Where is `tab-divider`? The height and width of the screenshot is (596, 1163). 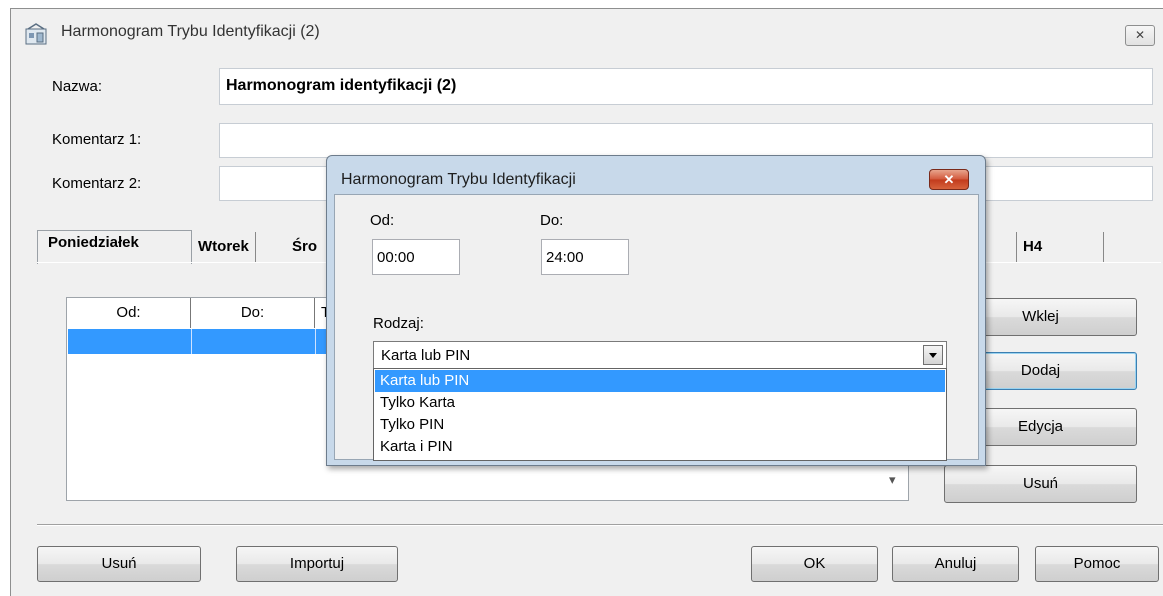
tab-divider is located at coordinates (1103, 247).